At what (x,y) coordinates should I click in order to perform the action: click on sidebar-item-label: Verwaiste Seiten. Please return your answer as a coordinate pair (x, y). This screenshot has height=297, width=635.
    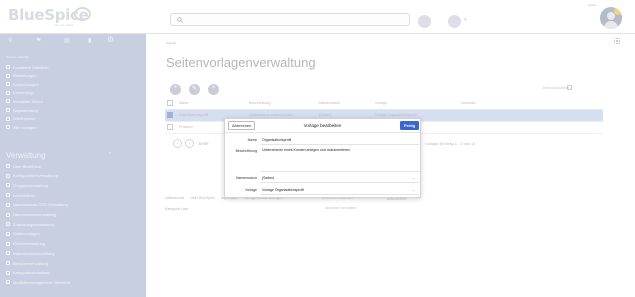
    Looking at the image, I should click on (28, 101).